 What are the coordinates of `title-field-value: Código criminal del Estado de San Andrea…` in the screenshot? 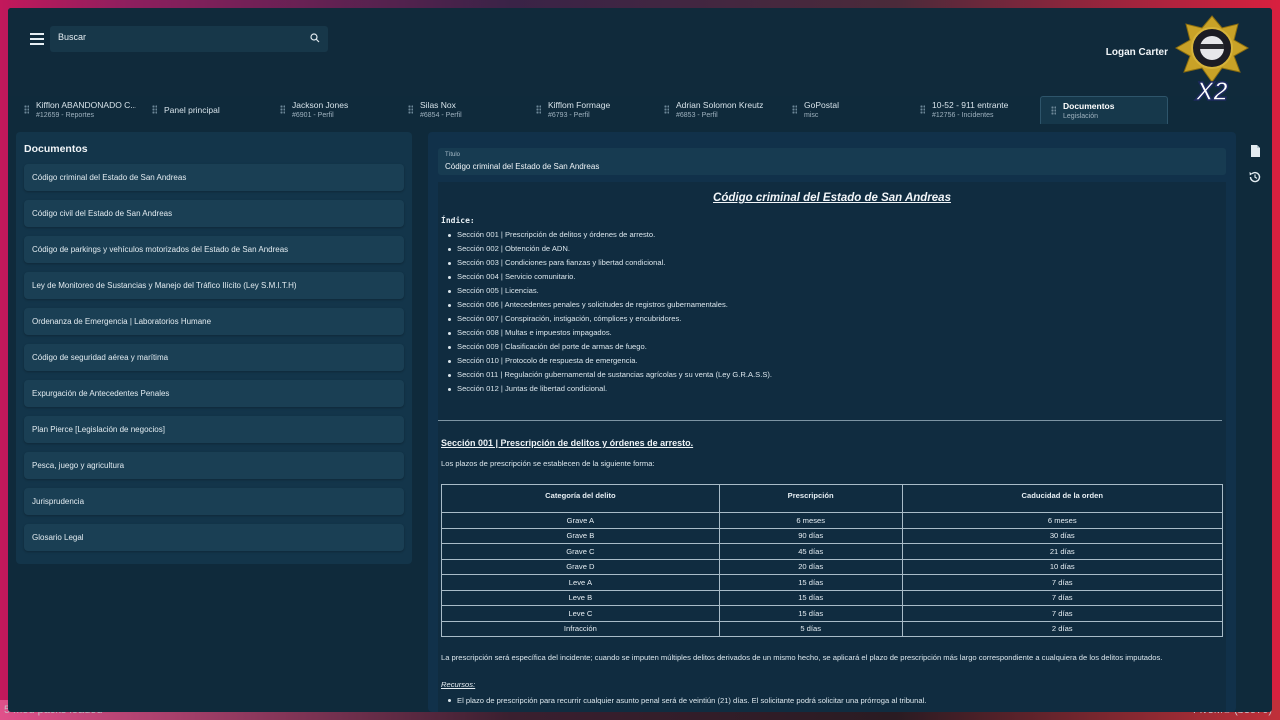 It's located at (522, 166).